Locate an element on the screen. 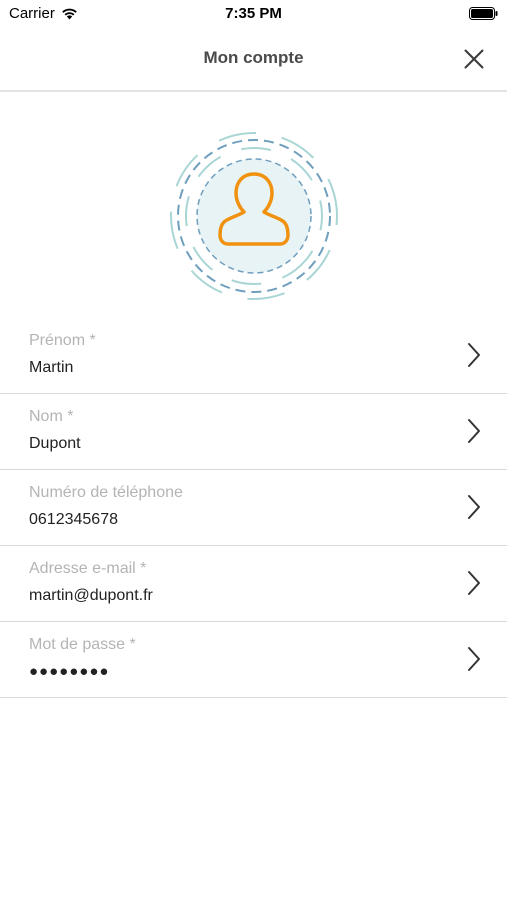 This screenshot has width=507, height=900. field-value: Martin is located at coordinates (51, 367).